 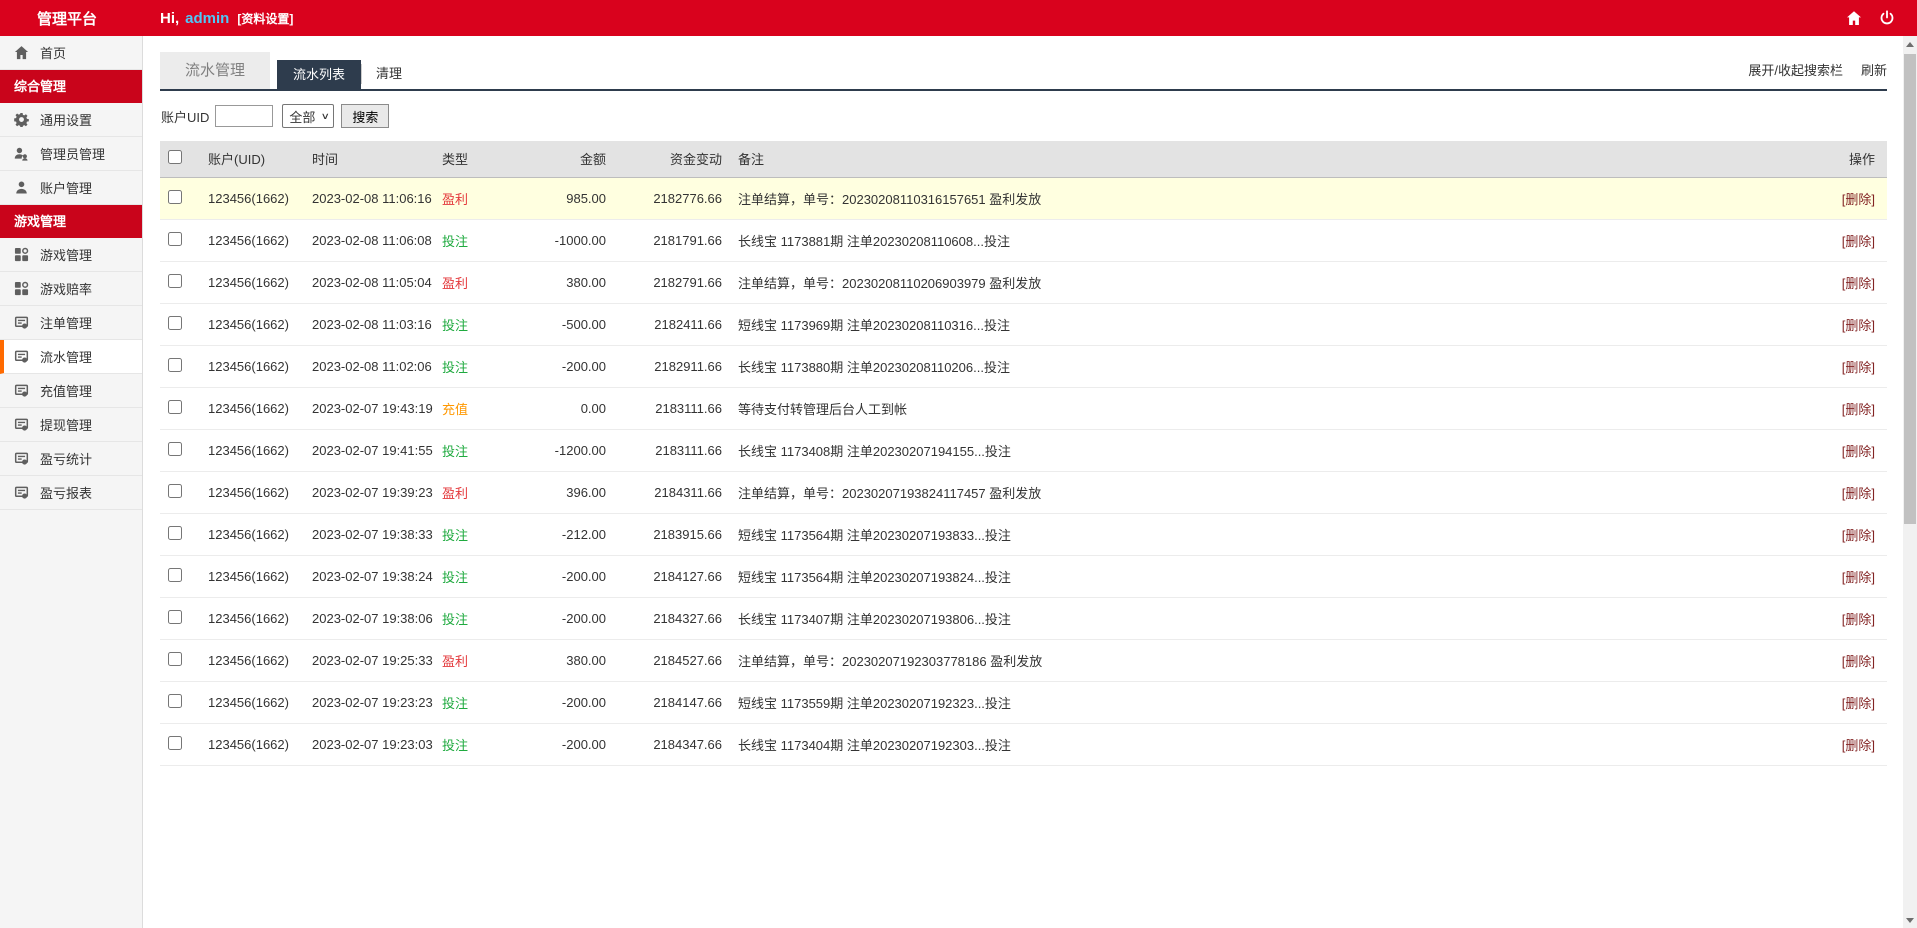 What do you see at coordinates (71, 289) in the screenshot?
I see `sidebar-item-game-odds: 游戏赔率` at bounding box center [71, 289].